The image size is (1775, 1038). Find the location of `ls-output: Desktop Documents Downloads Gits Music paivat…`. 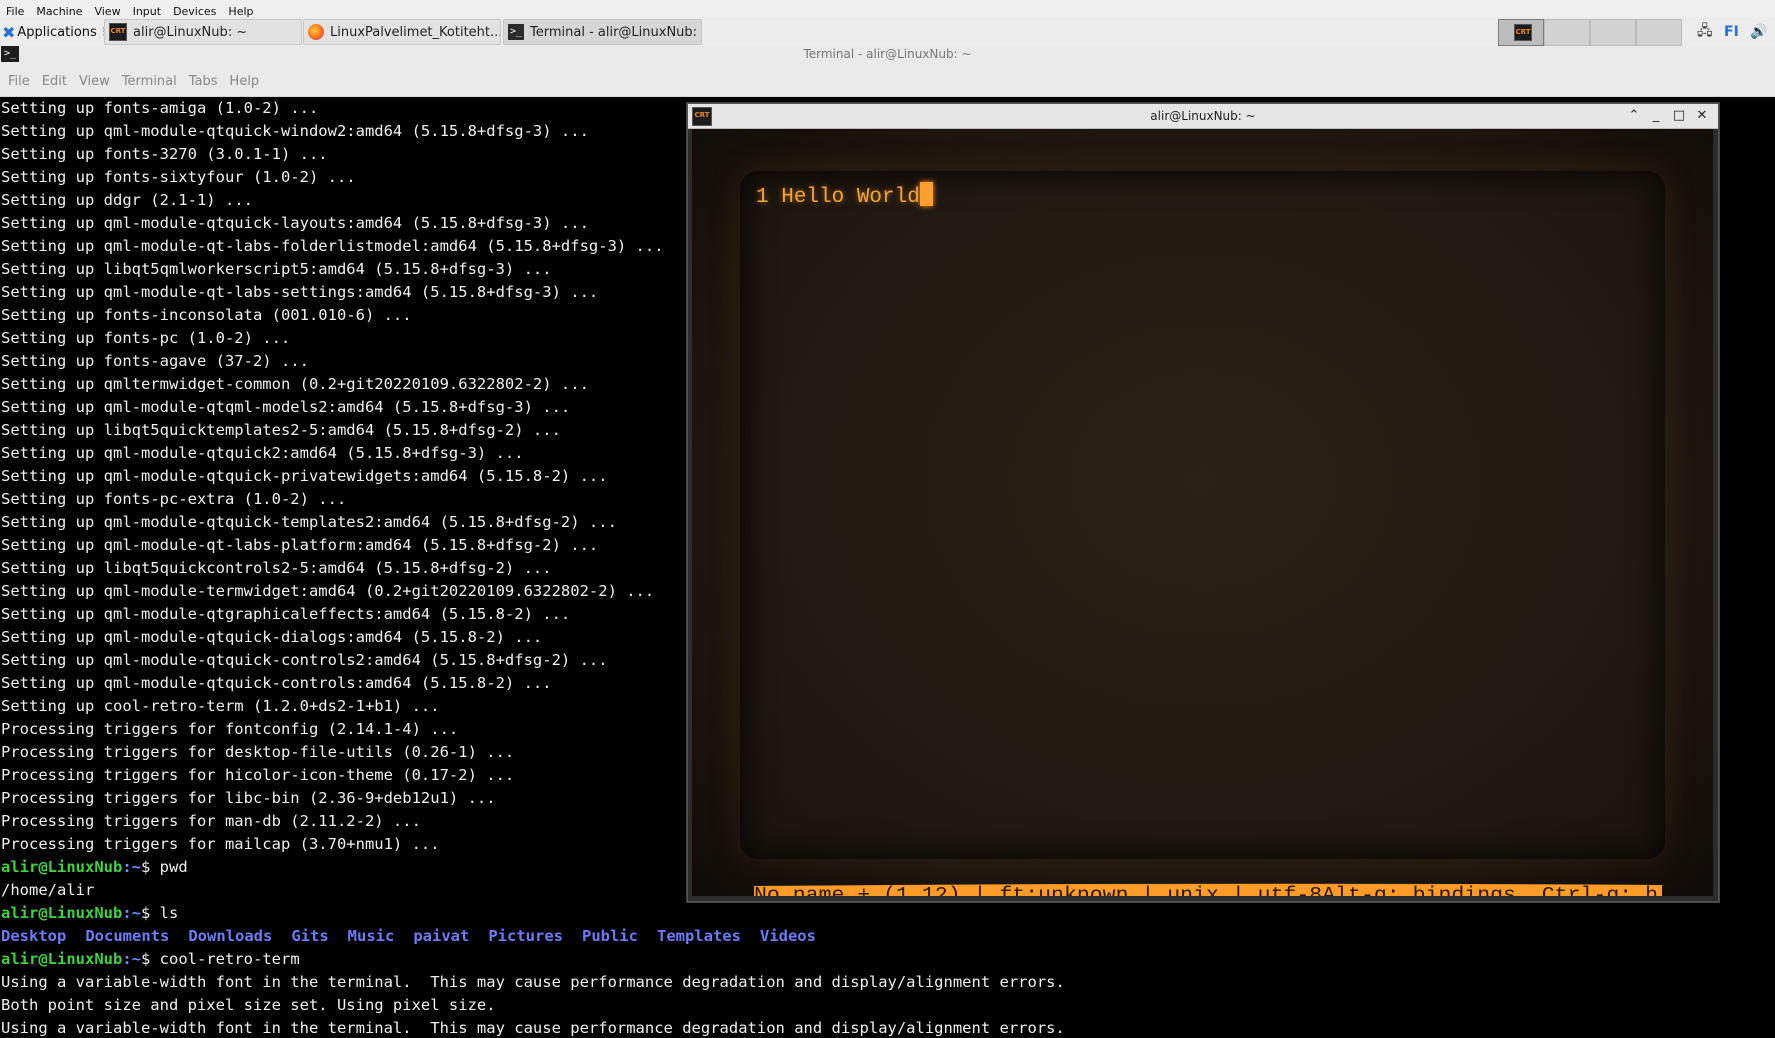

ls-output: Desktop Documents Downloads Gits Music paivat… is located at coordinates (418, 936).